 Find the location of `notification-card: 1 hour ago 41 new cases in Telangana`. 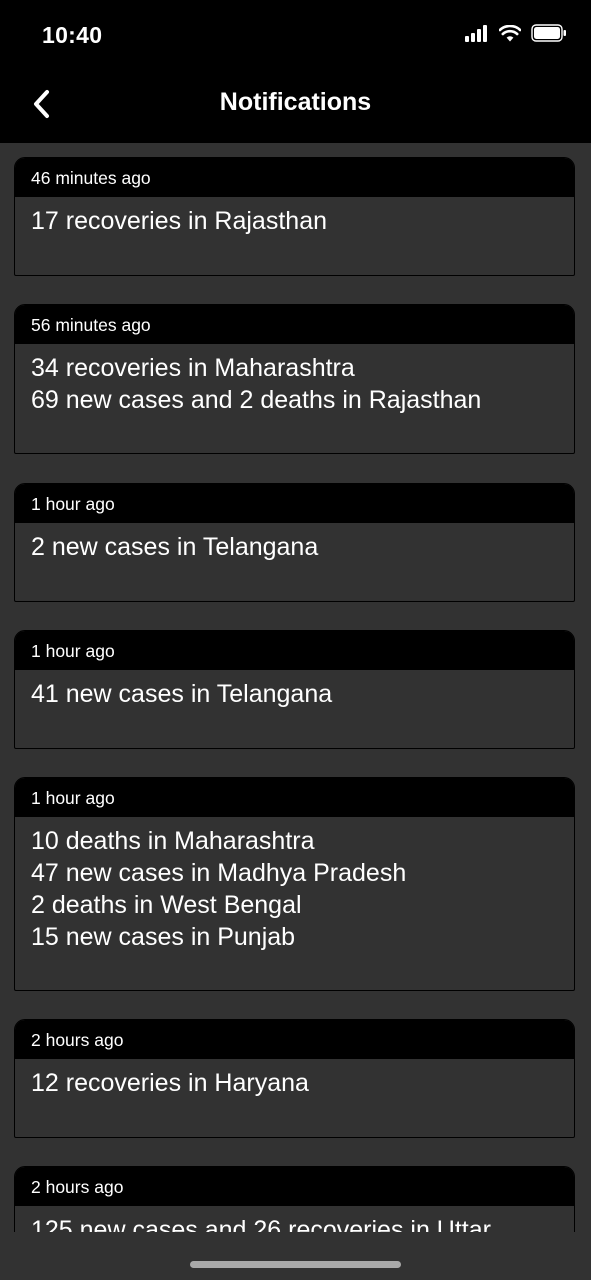

notification-card: 1 hour ago 41 new cases in Telangana is located at coordinates (294, 689).